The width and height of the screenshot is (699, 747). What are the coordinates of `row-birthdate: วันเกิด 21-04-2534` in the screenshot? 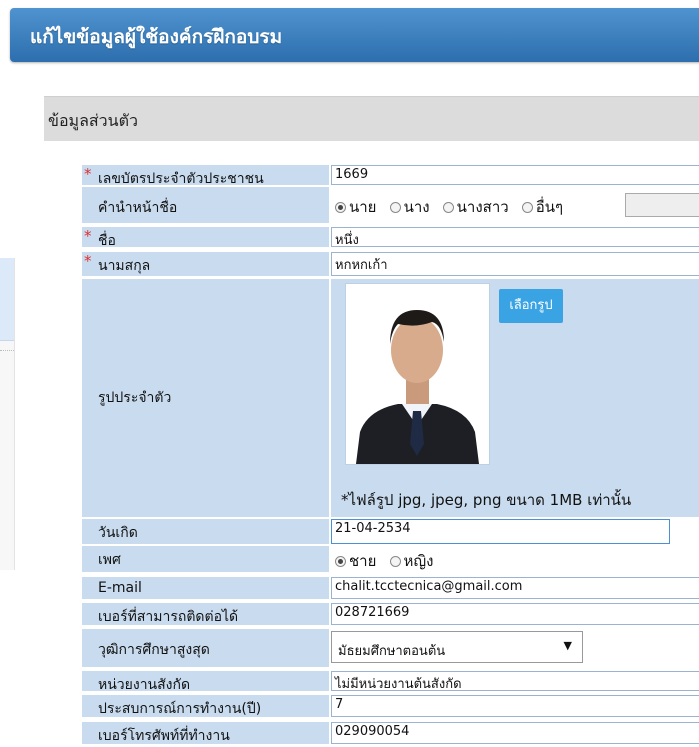 It's located at (390, 531).